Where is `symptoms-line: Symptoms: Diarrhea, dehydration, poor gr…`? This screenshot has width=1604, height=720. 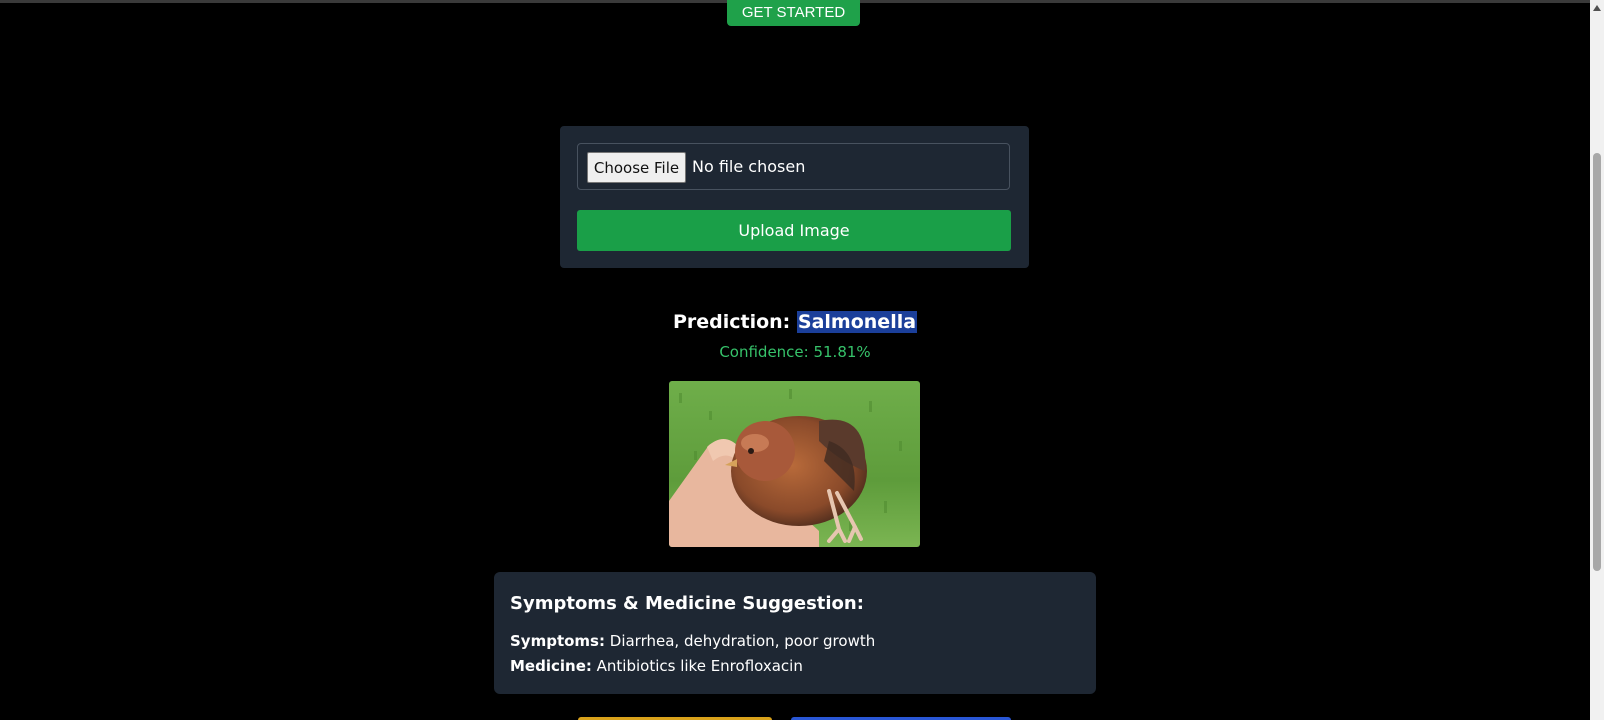 symptoms-line: Symptoms: Diarrhea, dehydration, poor gr… is located at coordinates (692, 641).